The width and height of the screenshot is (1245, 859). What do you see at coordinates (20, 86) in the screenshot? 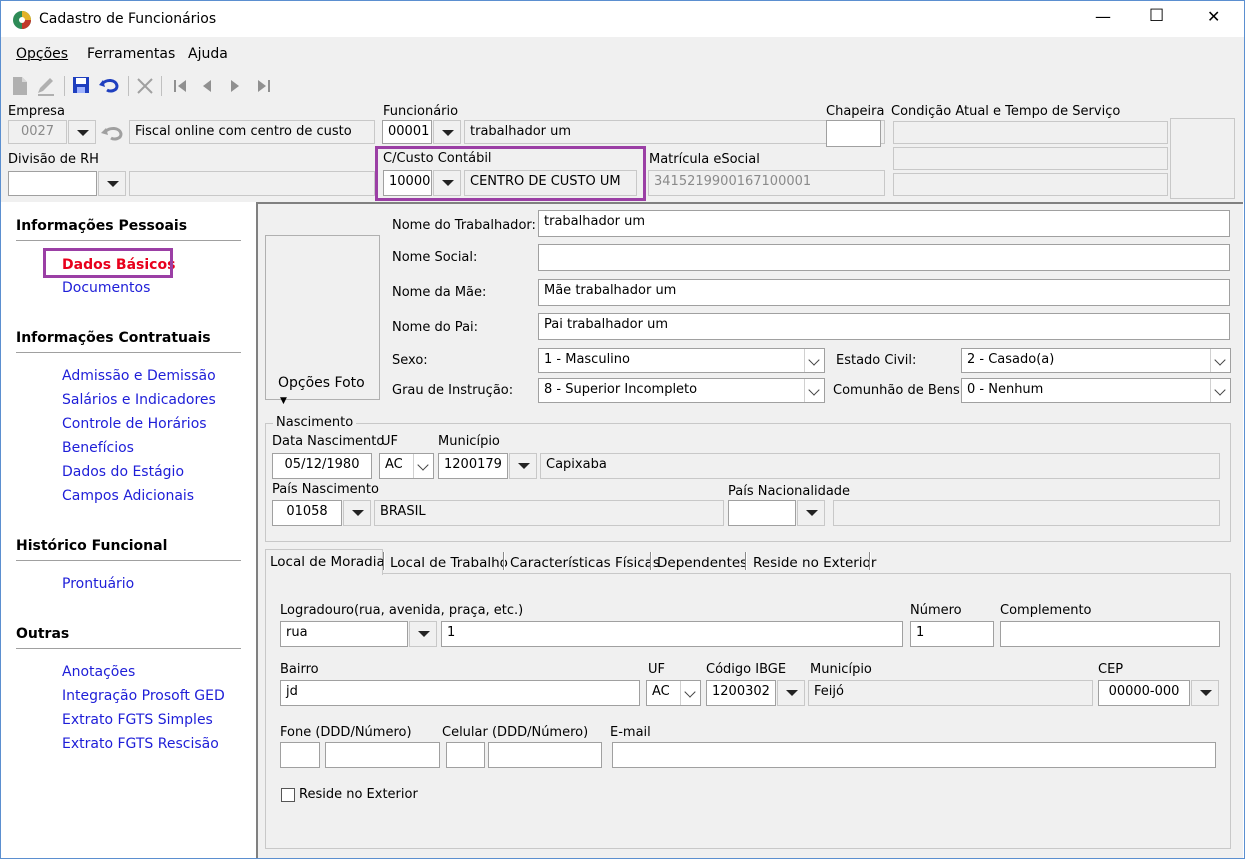
I see `new-document-icon` at bounding box center [20, 86].